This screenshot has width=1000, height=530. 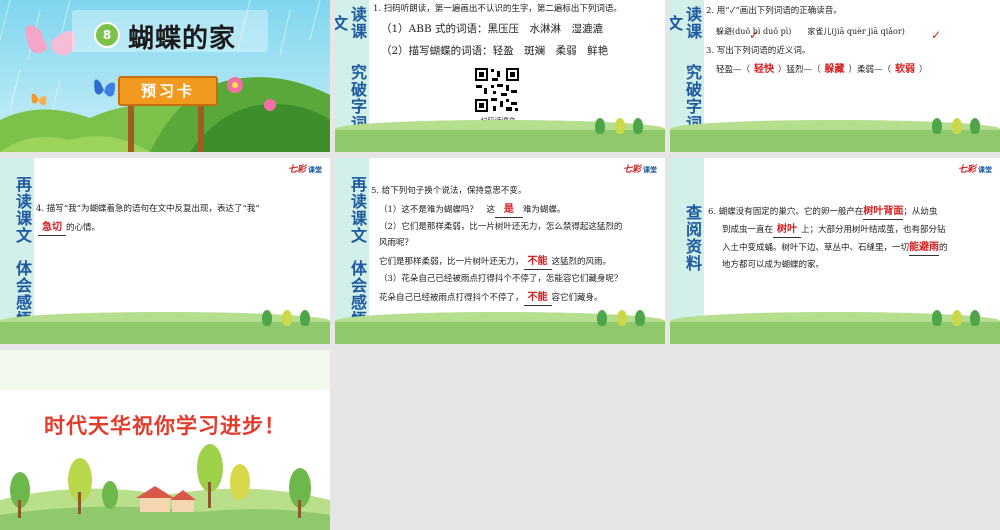 I want to click on synonym-prompt: ）柔弱—（, so click(x=870, y=70).